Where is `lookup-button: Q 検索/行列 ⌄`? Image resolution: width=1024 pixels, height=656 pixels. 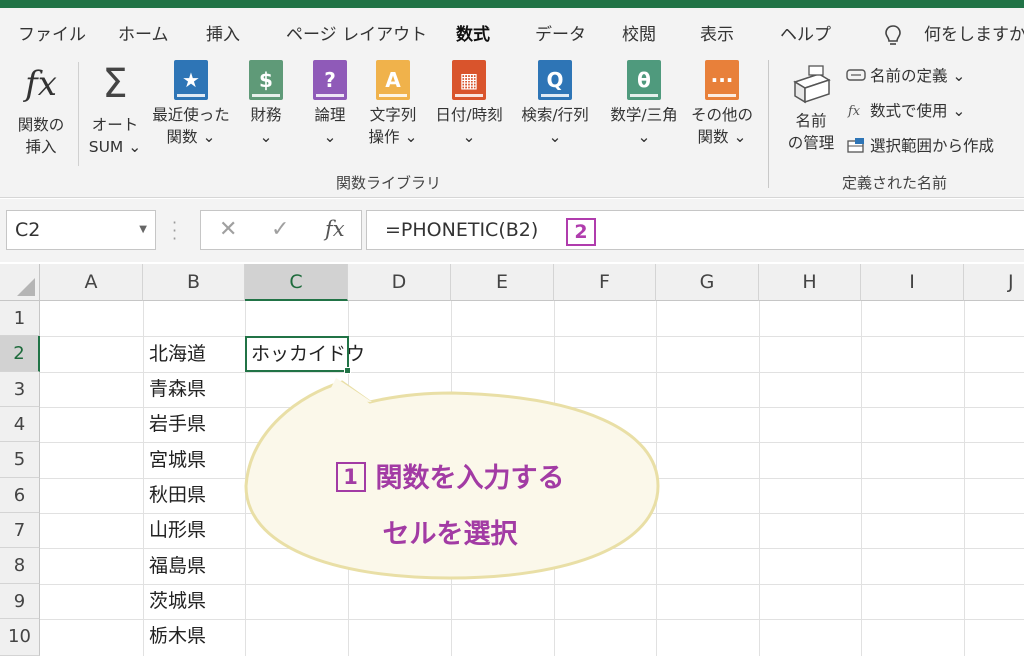 lookup-button: Q 検索/行列 ⌄ is located at coordinates (555, 104).